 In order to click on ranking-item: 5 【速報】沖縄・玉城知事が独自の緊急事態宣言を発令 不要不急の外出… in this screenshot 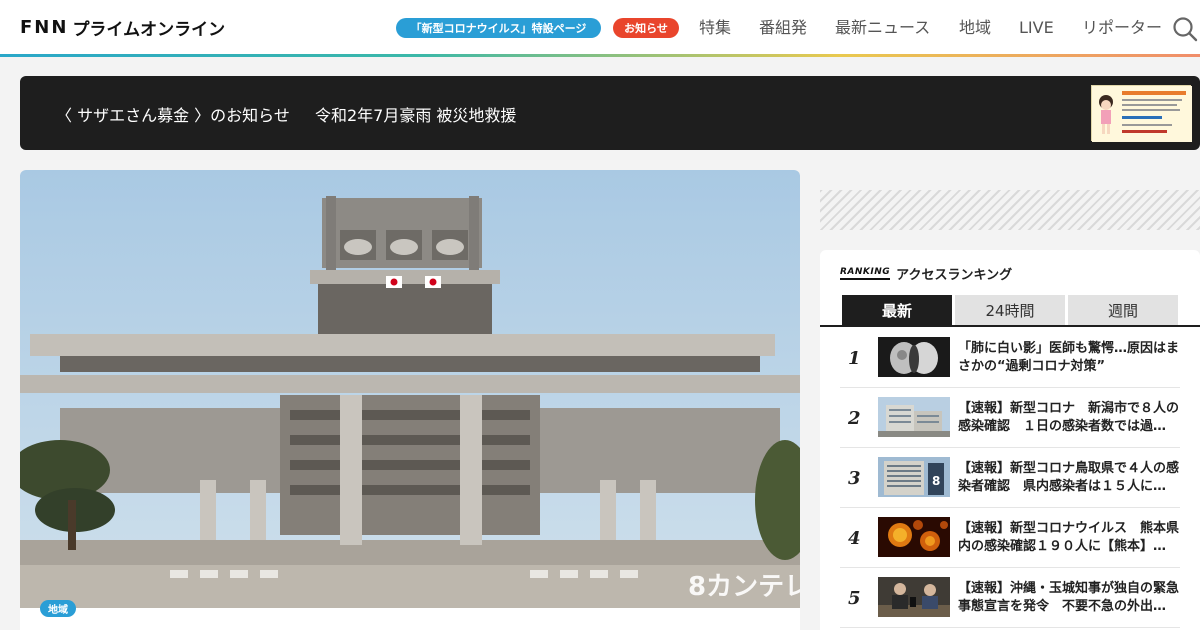, I will do `click(1010, 598)`.